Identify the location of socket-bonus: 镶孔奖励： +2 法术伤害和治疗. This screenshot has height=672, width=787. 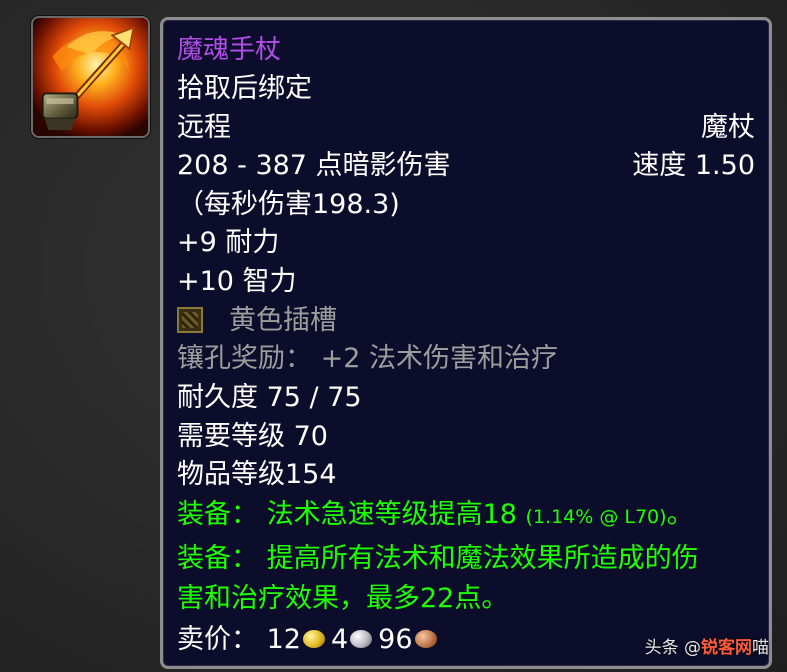
(367, 358).